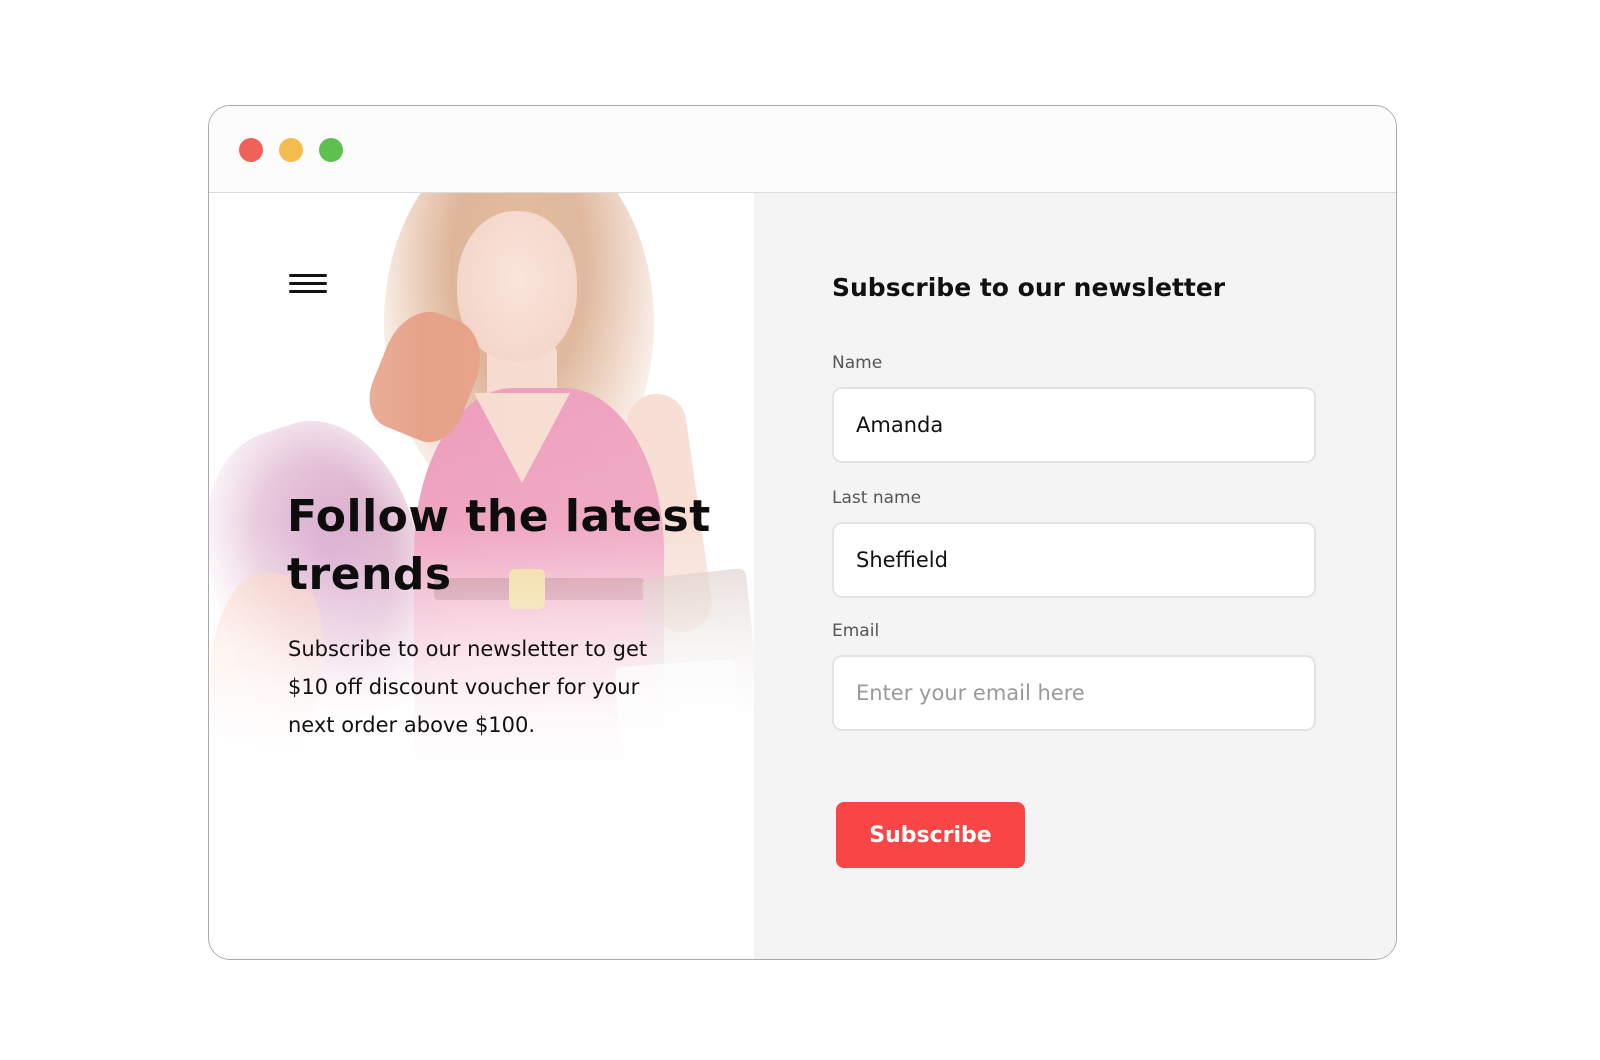 The width and height of the screenshot is (1600, 1060). I want to click on email-input, so click(1074, 693).